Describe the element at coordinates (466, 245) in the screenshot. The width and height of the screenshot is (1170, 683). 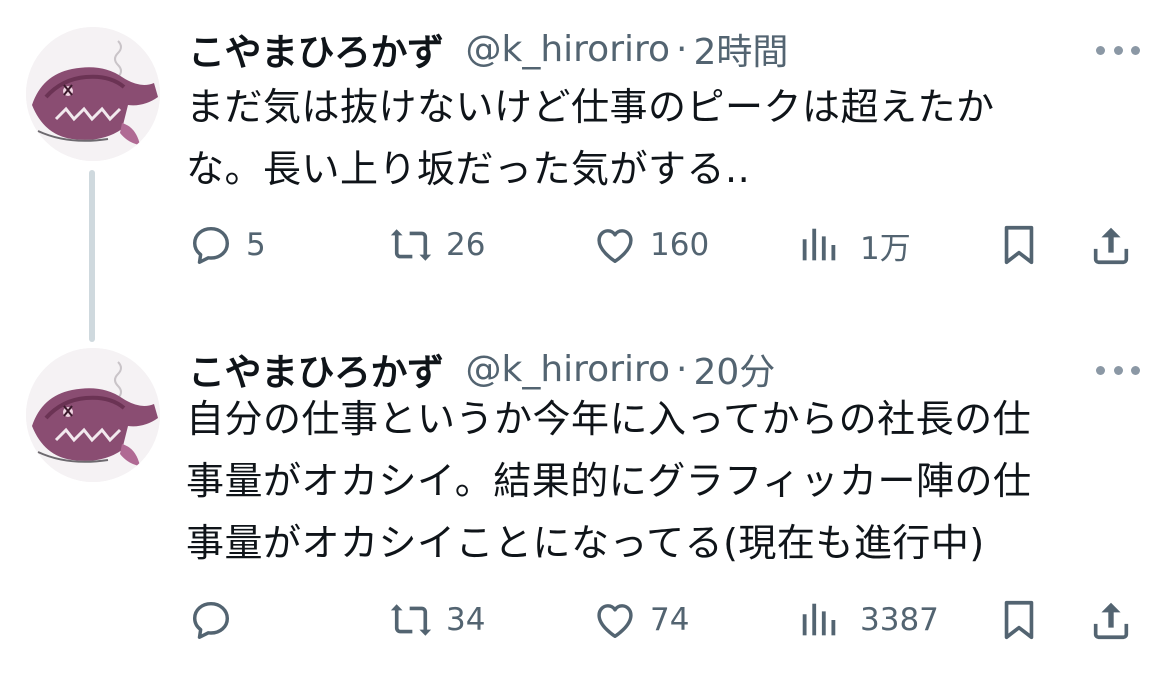
I see `retweet-count: 26` at that location.